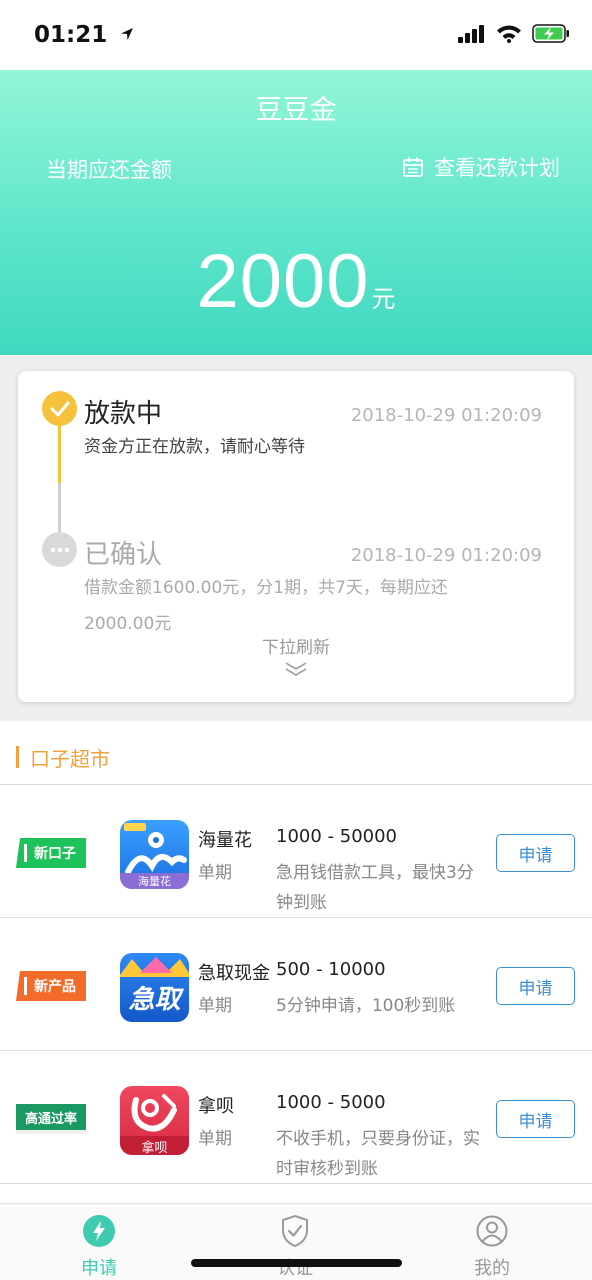  I want to click on view-repayment-plan-link: 查看还款计划, so click(481, 167).